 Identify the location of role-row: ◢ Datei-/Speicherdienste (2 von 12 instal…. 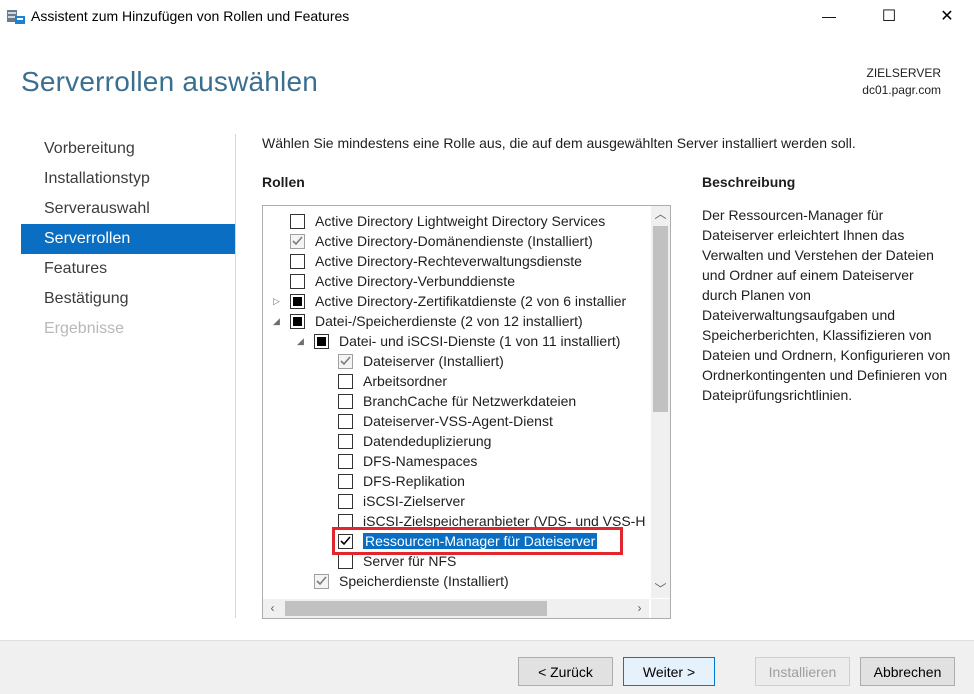
(428, 321).